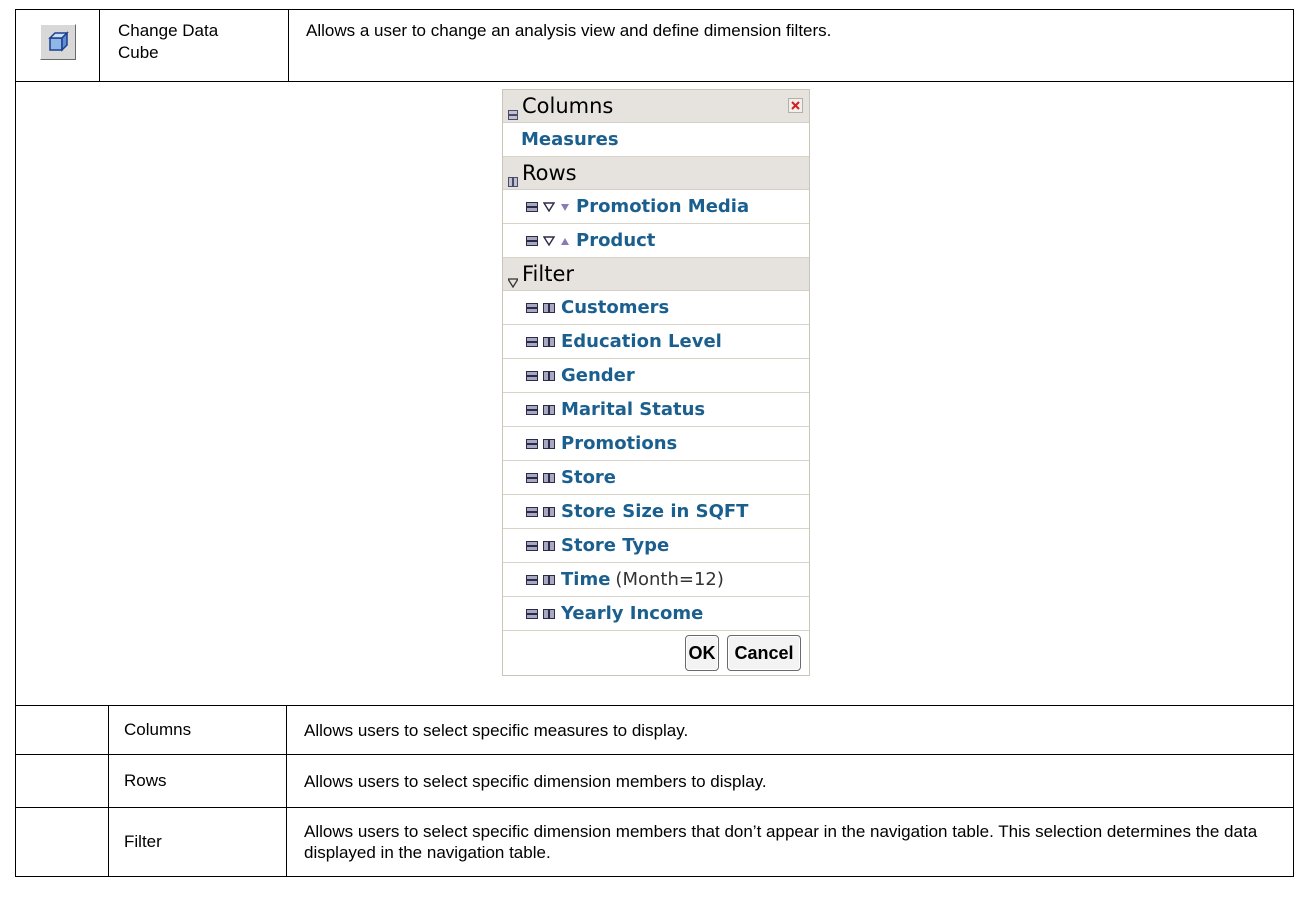 This screenshot has width=1304, height=909. What do you see at coordinates (632, 613) in the screenshot?
I see `filter-dimension-label: Yearly Income` at bounding box center [632, 613].